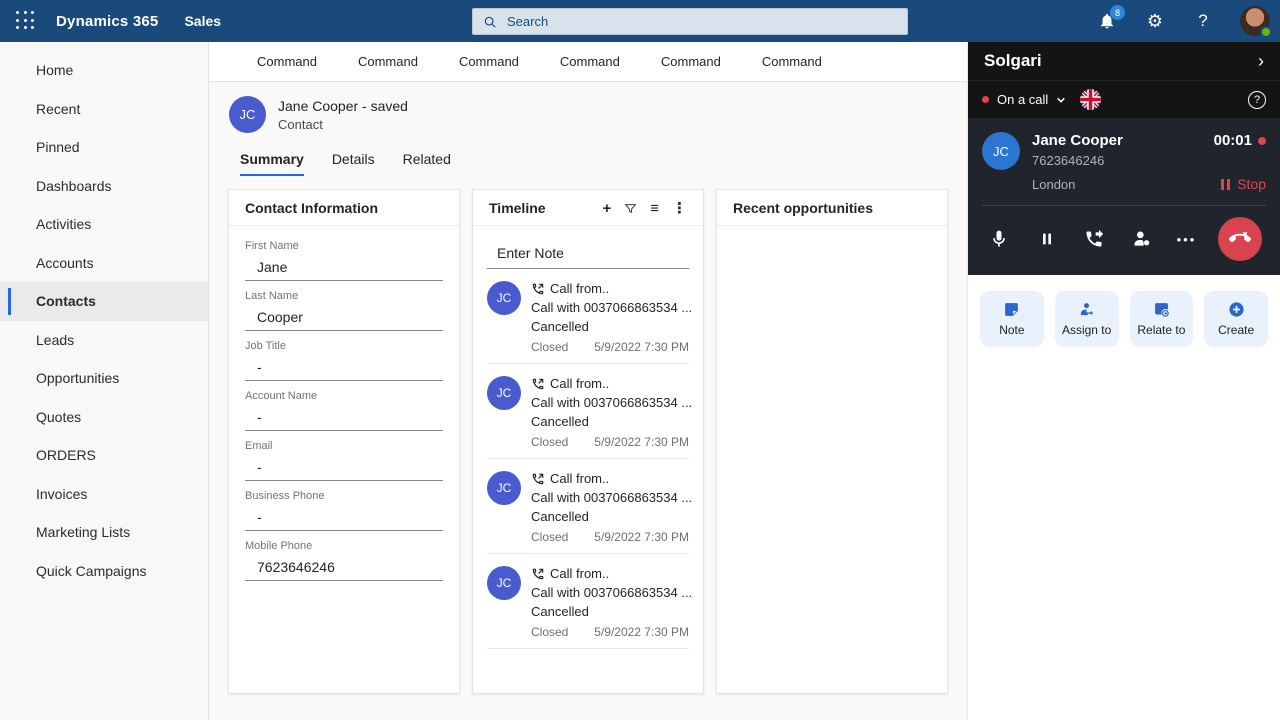 This screenshot has height=720, width=1280. Describe the element at coordinates (353, 163) in the screenshot. I see `tab-details: Details` at that location.